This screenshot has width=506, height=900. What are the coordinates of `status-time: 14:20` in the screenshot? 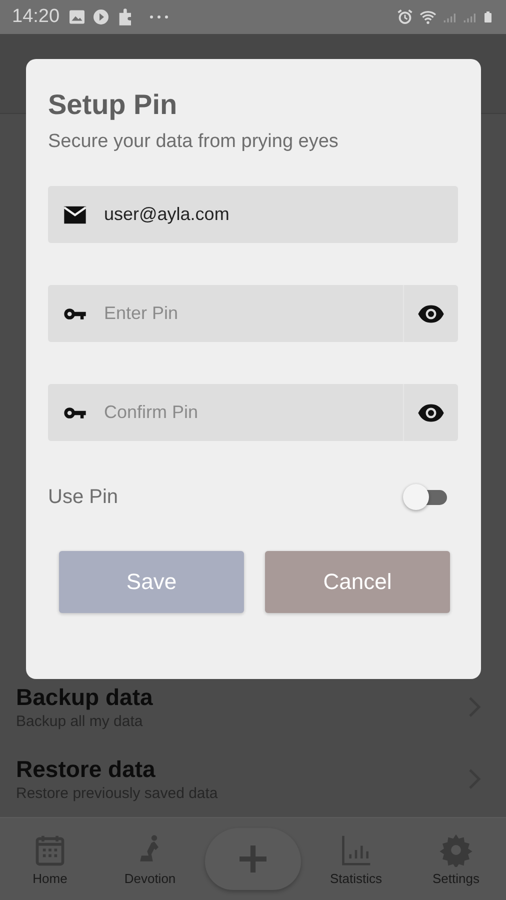 It's located at (36, 17).